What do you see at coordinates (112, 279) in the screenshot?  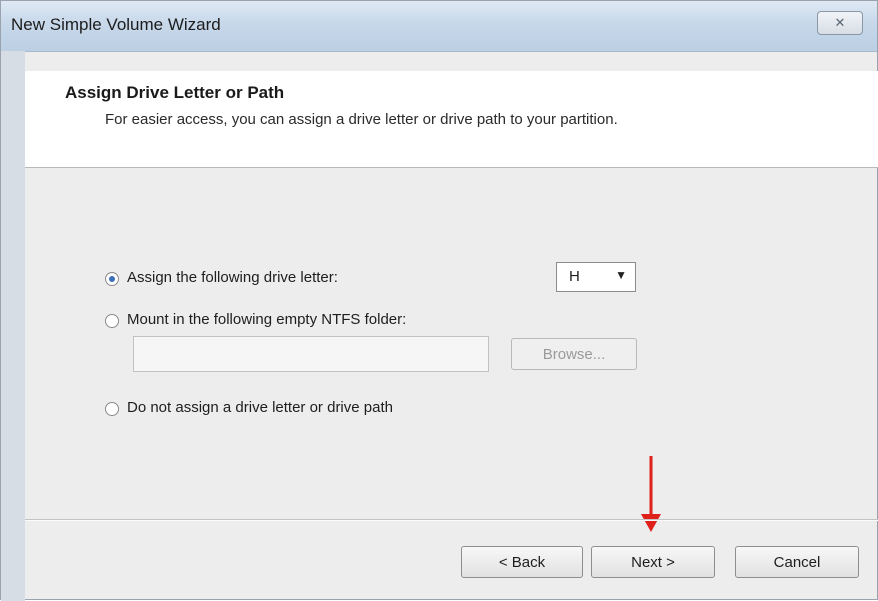 I see `radio-assign-drive-letter` at bounding box center [112, 279].